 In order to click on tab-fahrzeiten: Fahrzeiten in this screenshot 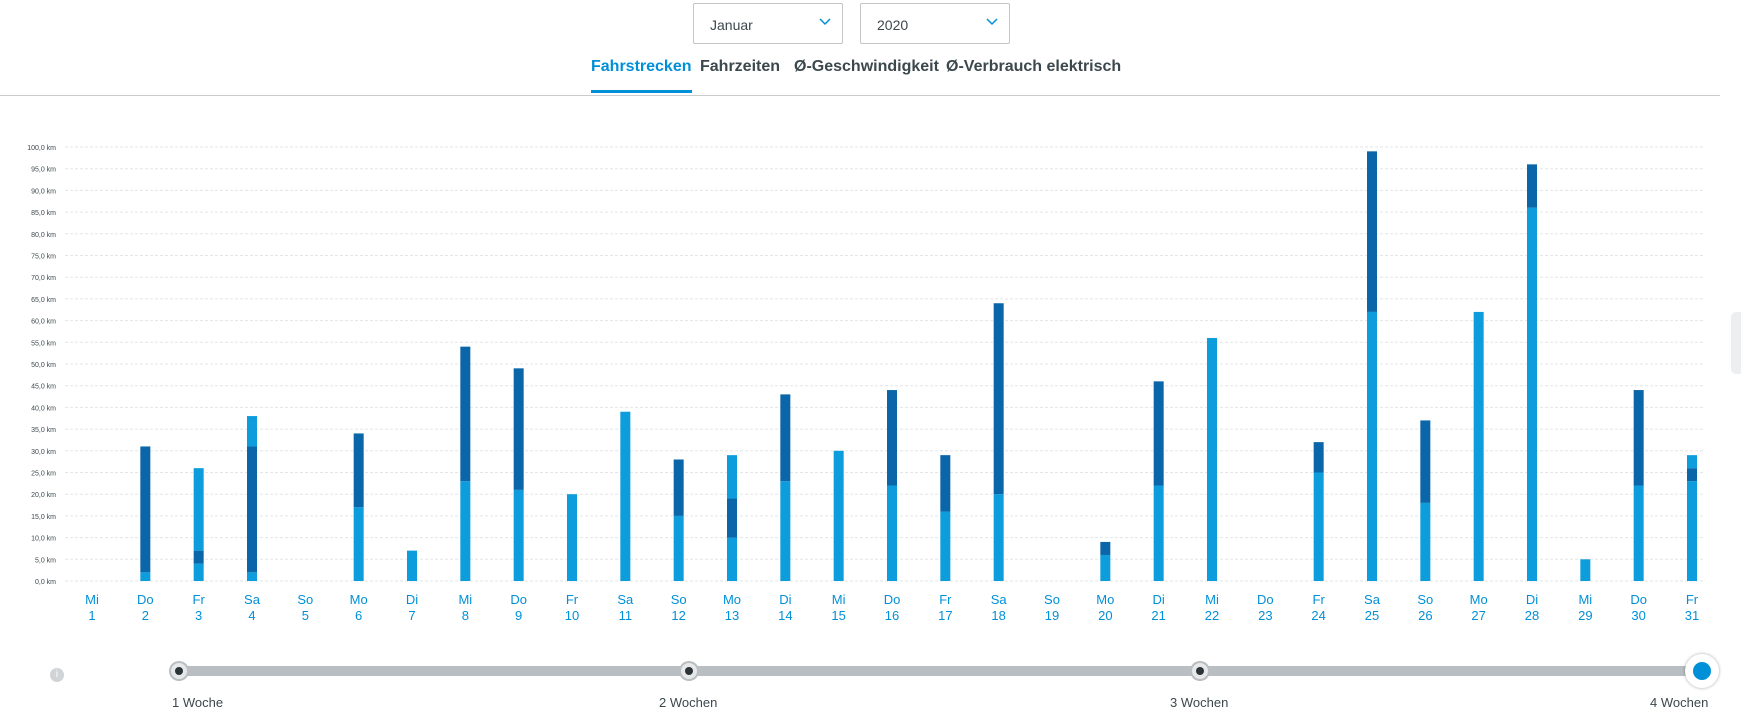, I will do `click(740, 74)`.